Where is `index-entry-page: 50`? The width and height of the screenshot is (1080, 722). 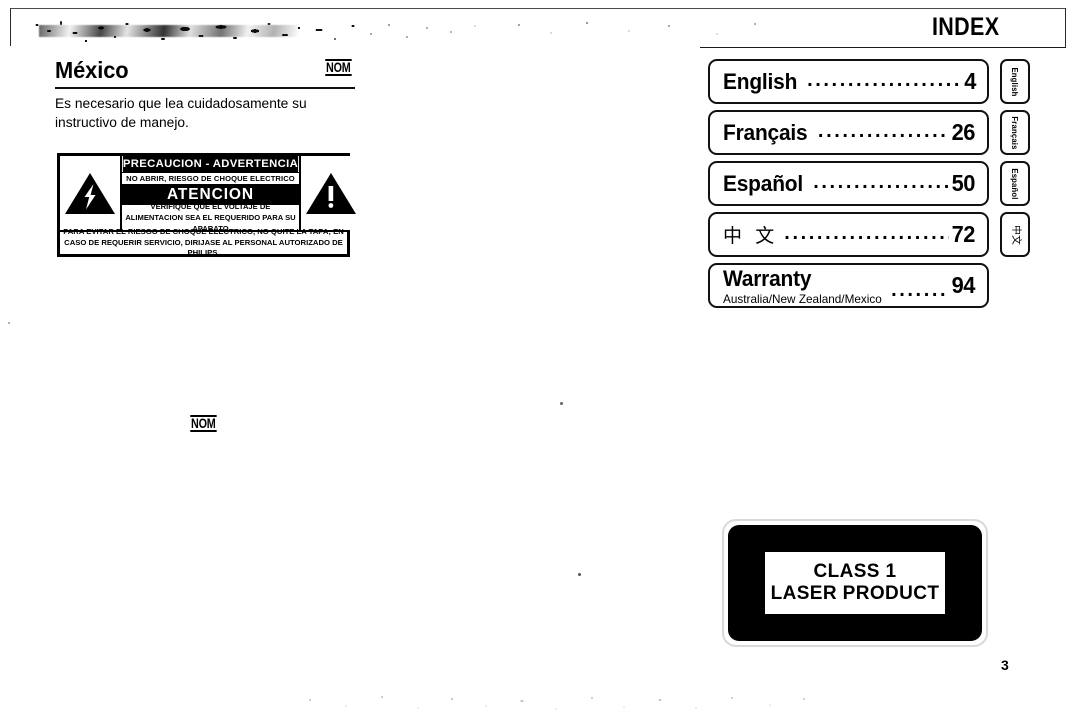
index-entry-page: 50 is located at coordinates (964, 183).